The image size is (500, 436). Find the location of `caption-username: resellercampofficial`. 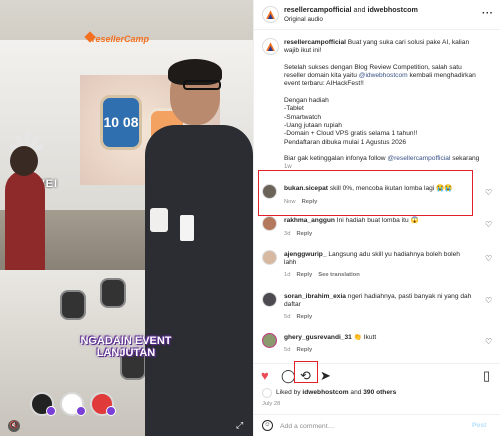

caption-username: resellercampofficial is located at coordinates (315, 42).